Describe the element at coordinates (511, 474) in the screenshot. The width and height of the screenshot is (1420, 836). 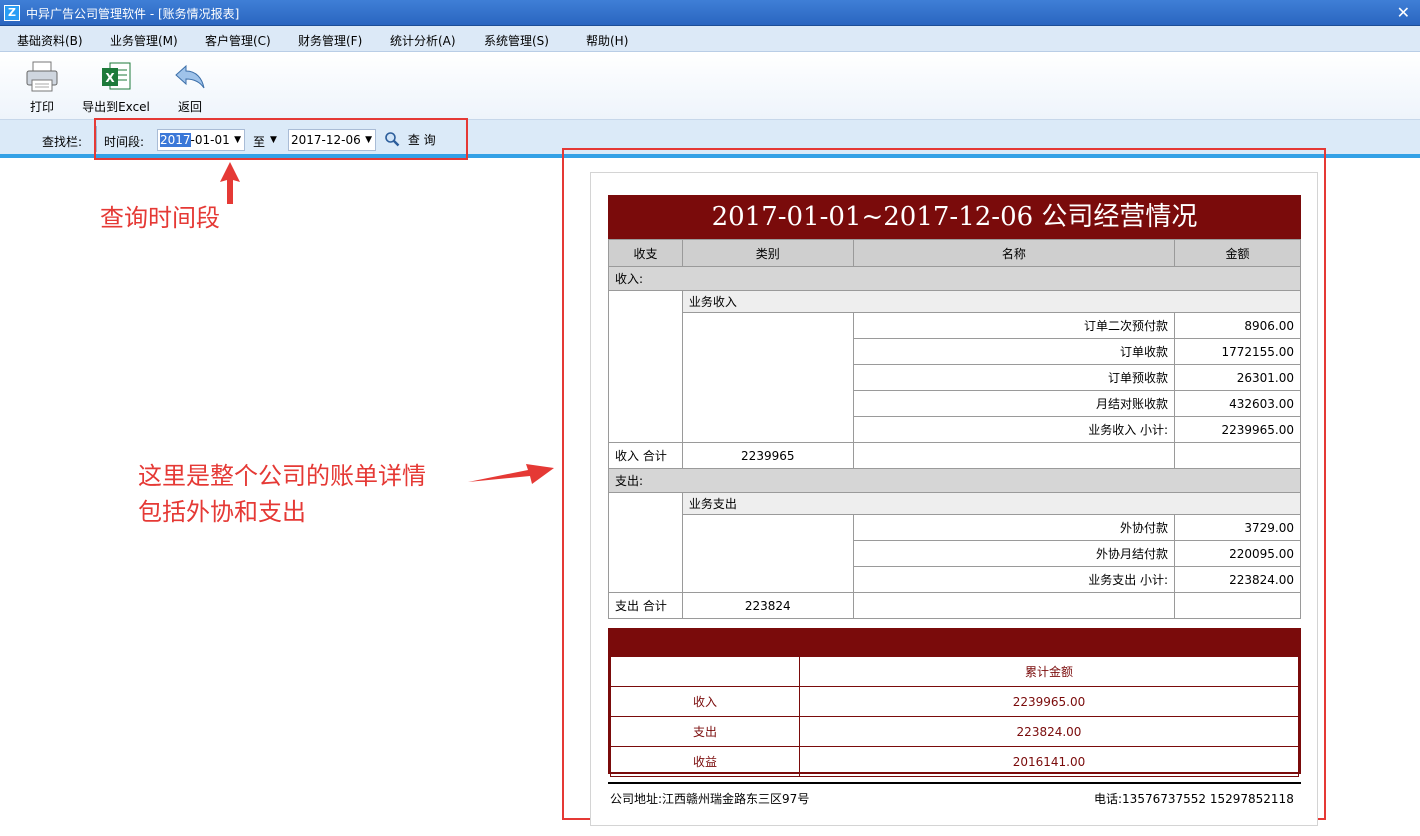
I see `right-arrow-annotation` at that location.